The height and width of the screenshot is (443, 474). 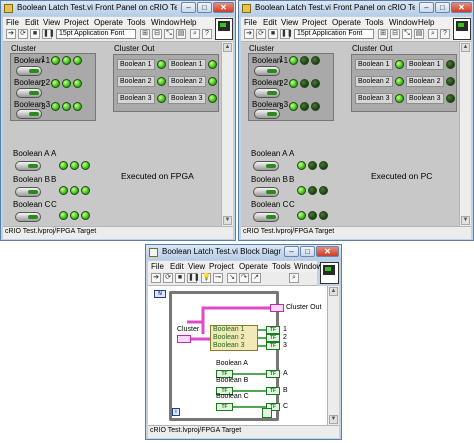 I want to click on iteration-count-terminal: N, so click(x=160, y=294).